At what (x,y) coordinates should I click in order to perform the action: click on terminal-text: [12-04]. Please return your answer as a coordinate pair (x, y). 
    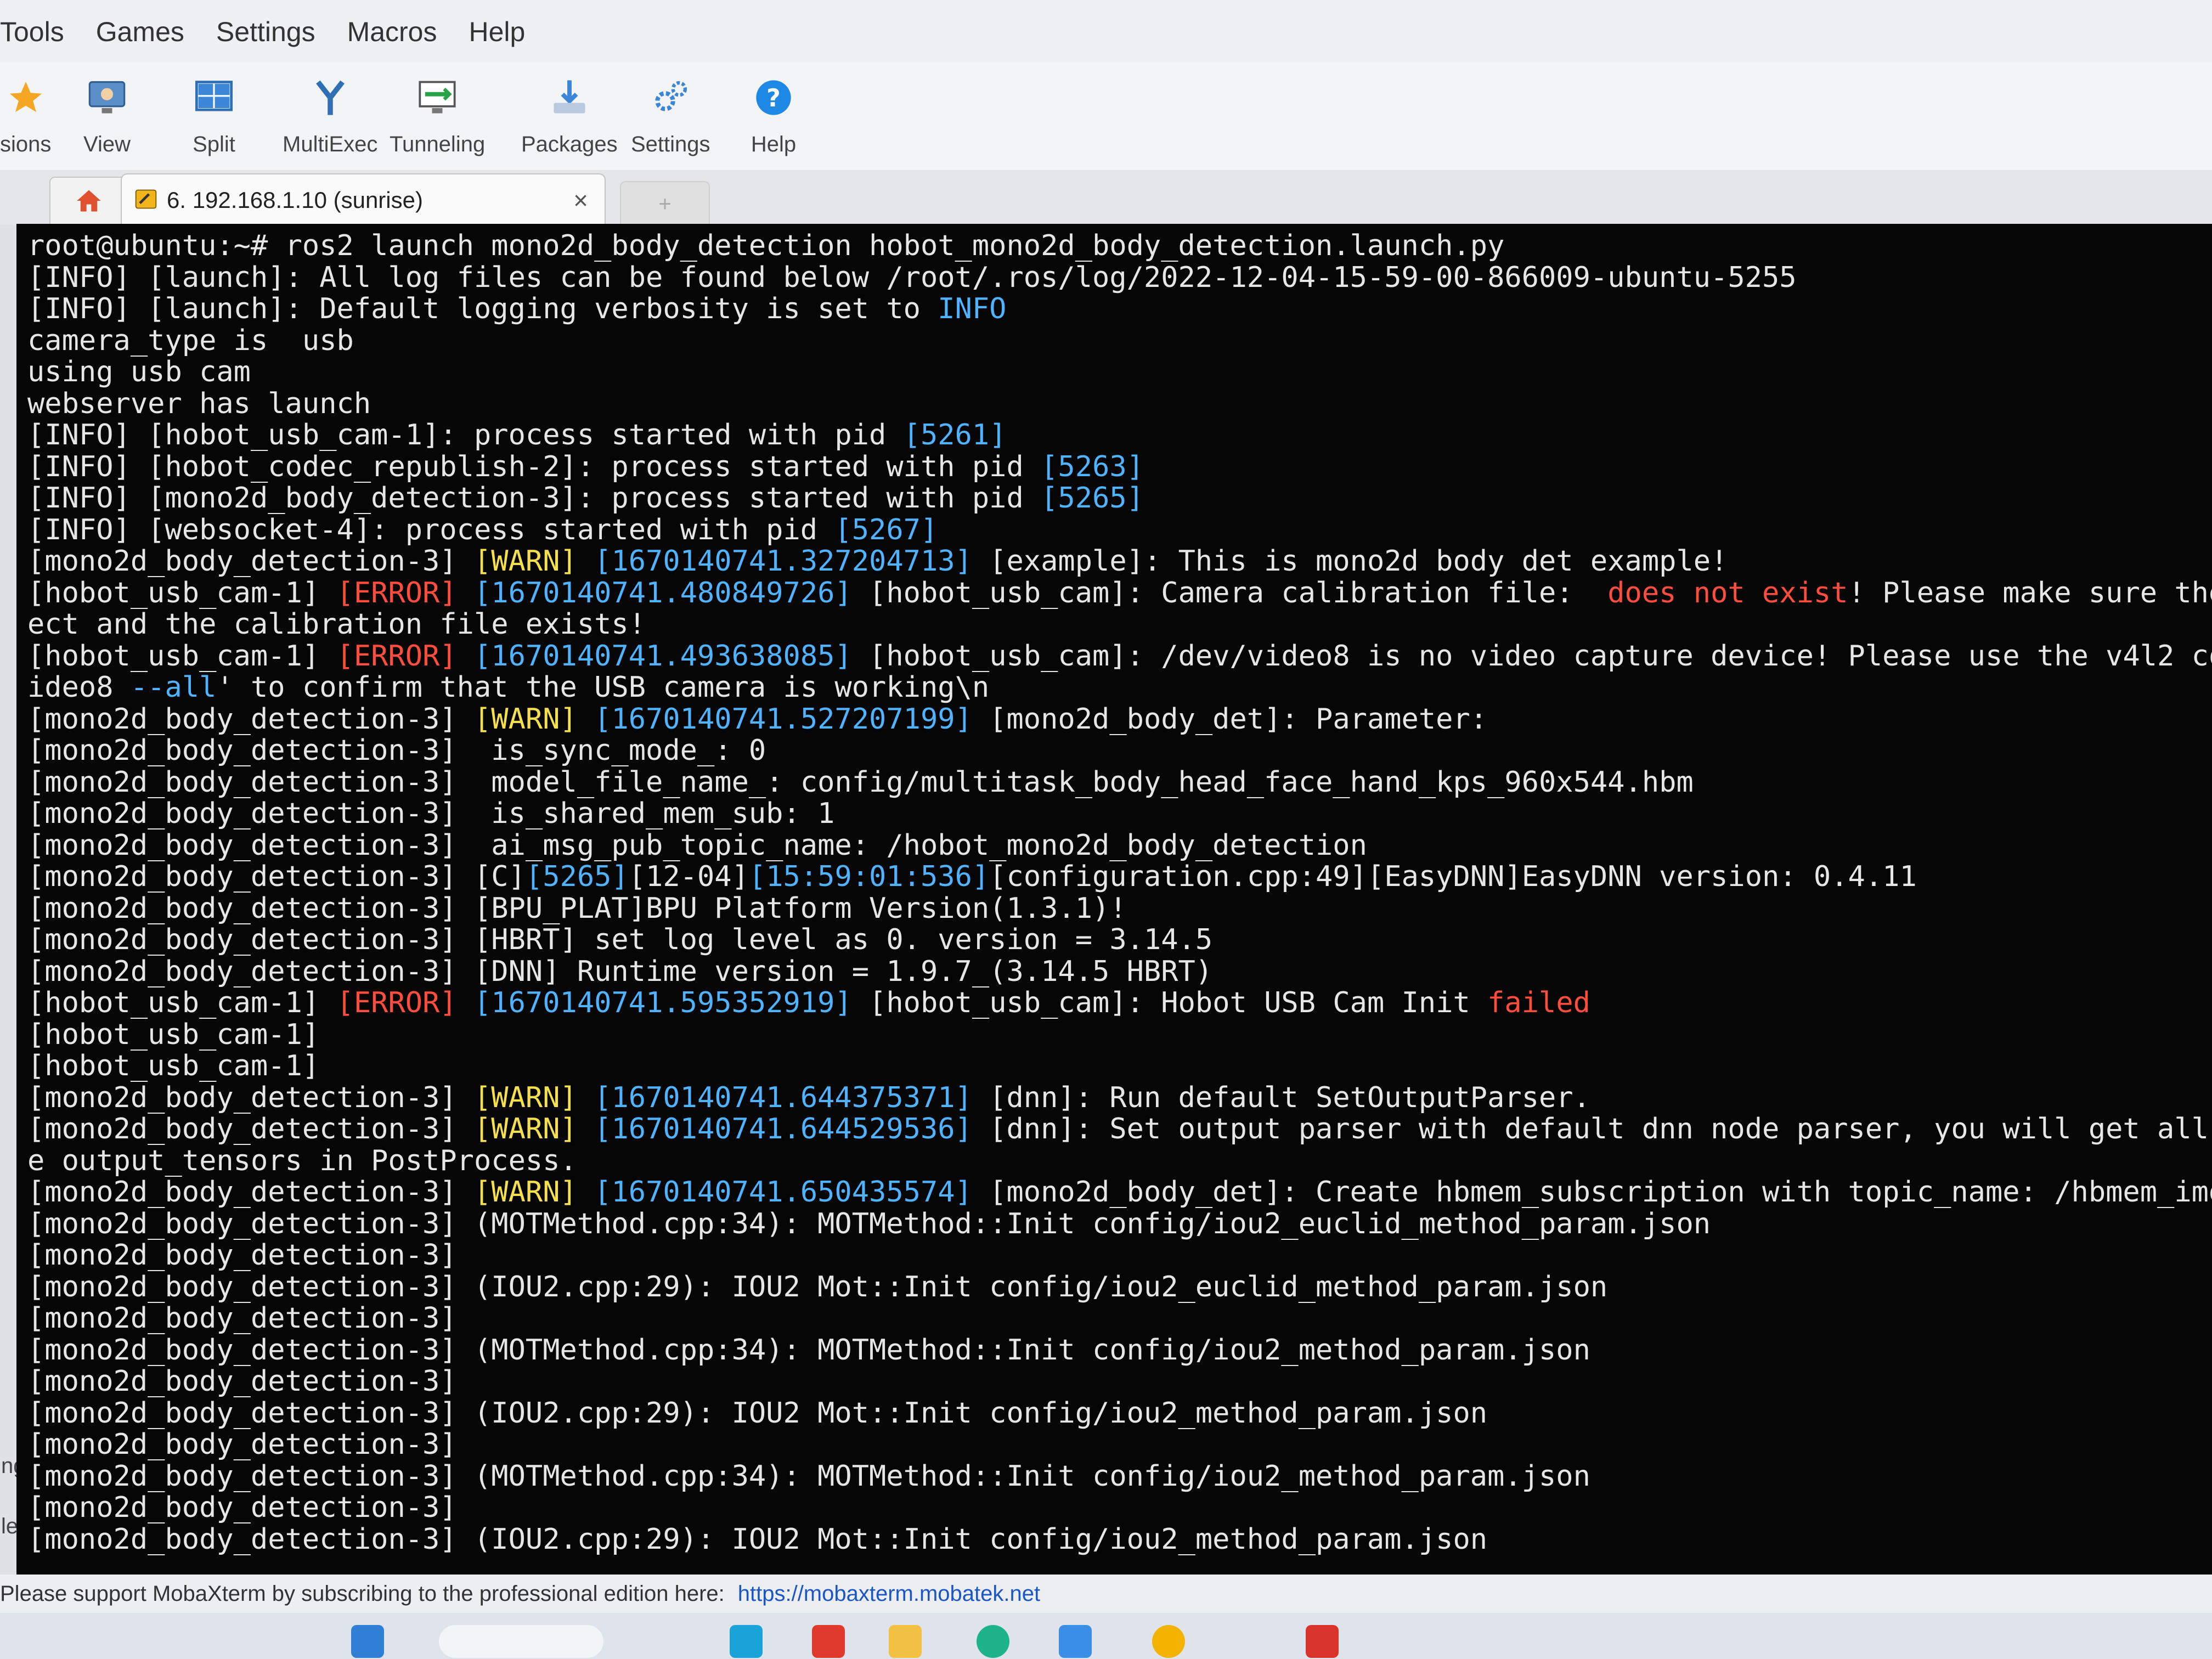
    Looking at the image, I should click on (689, 877).